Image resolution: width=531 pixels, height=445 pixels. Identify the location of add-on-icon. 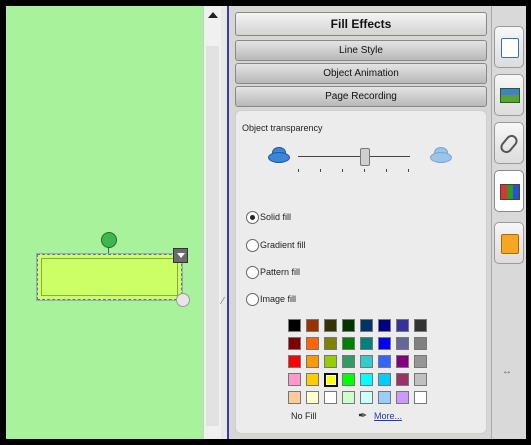
(510, 244).